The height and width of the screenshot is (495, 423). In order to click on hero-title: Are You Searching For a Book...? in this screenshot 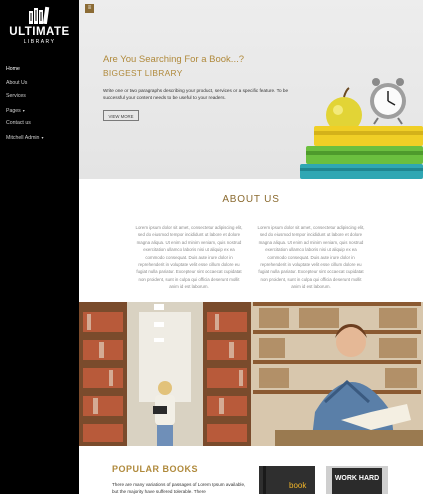, I will do `click(174, 59)`.